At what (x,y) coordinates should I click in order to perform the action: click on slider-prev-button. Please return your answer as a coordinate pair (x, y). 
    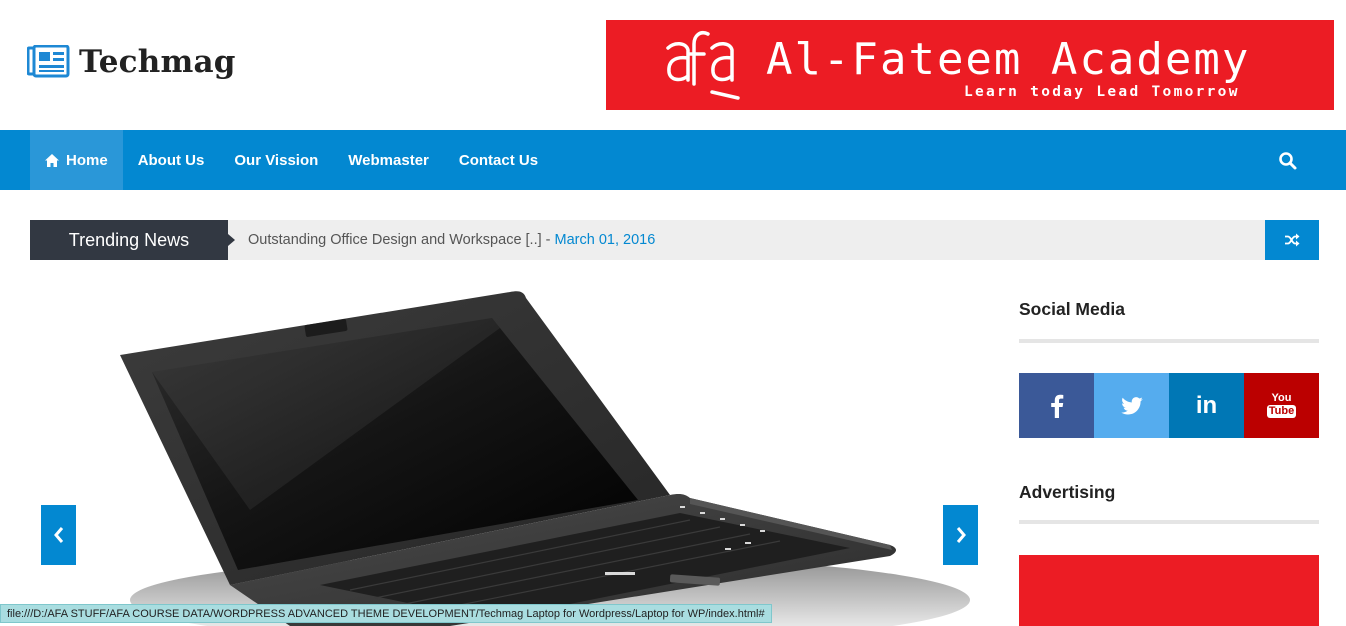
    Looking at the image, I should click on (58, 535).